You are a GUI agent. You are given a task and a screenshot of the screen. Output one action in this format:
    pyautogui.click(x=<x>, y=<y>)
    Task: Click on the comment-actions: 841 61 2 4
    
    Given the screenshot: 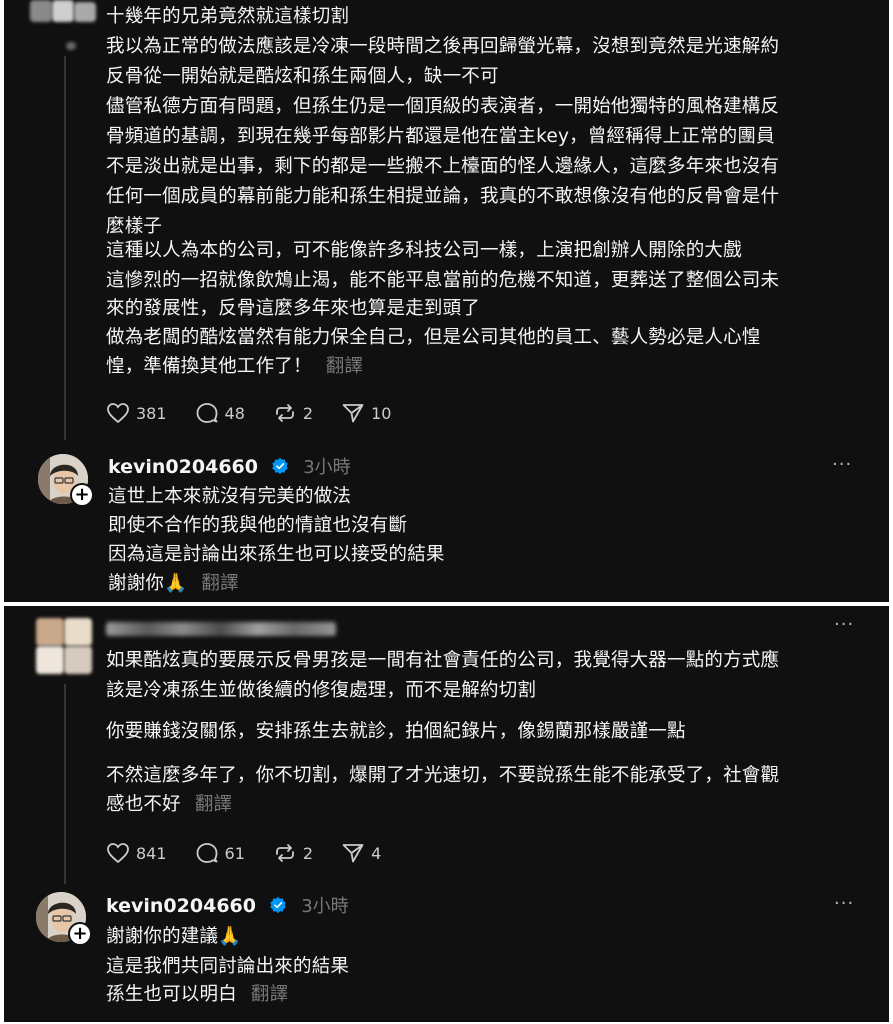 What is the action you would take?
    pyautogui.click(x=257, y=853)
    